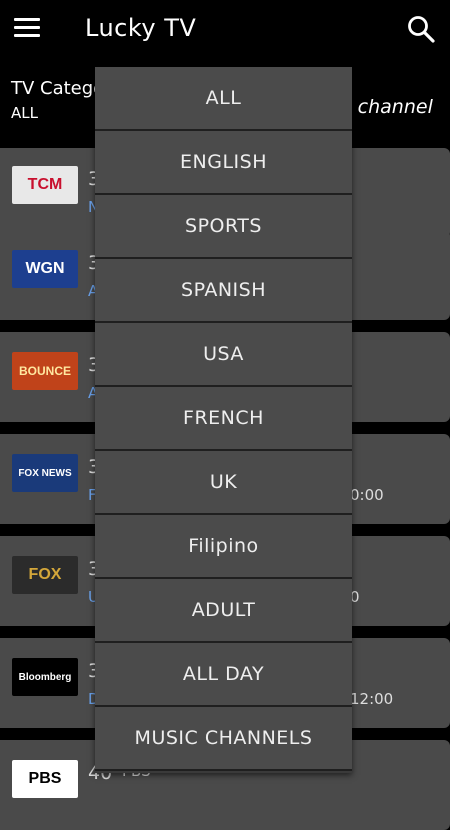 This screenshot has width=450, height=830. I want to click on channel-logo-text: FOX NEWS, so click(45, 473).